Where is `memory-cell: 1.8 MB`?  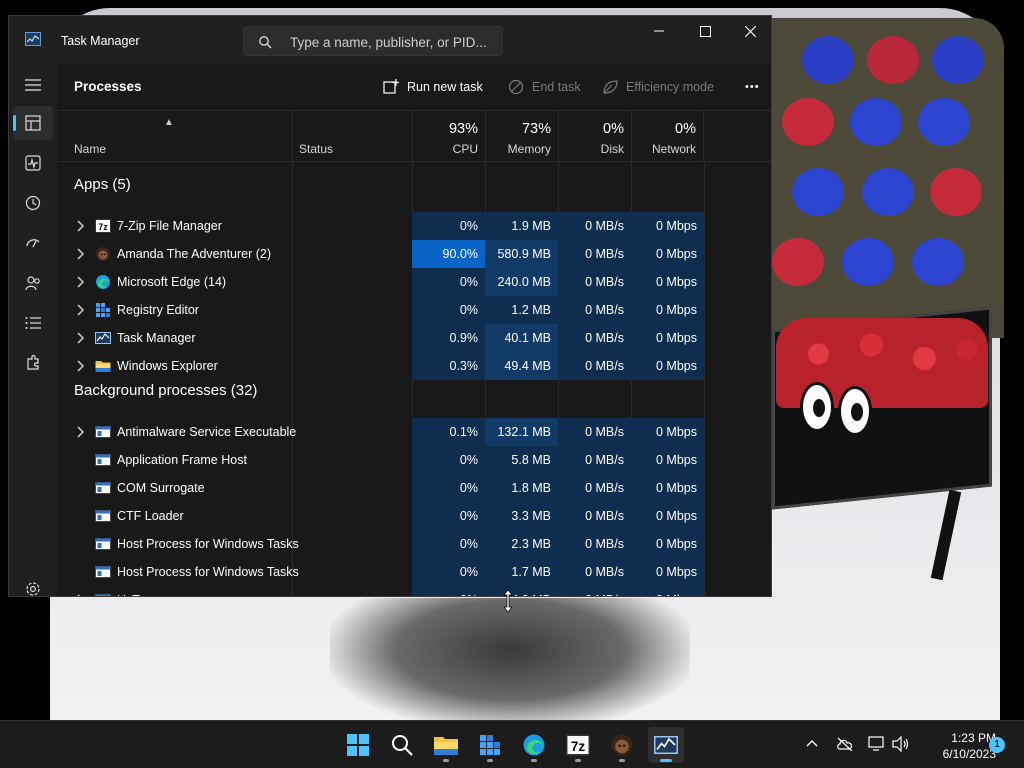
memory-cell: 1.8 MB is located at coordinates (521, 488).